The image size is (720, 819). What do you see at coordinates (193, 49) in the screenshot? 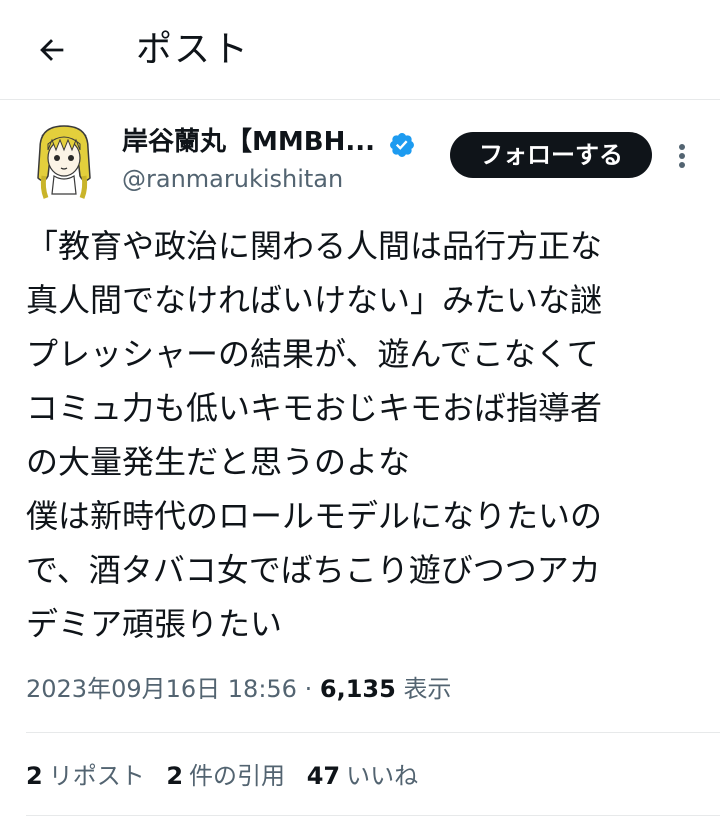
I see `page-title: ポスト` at bounding box center [193, 49].